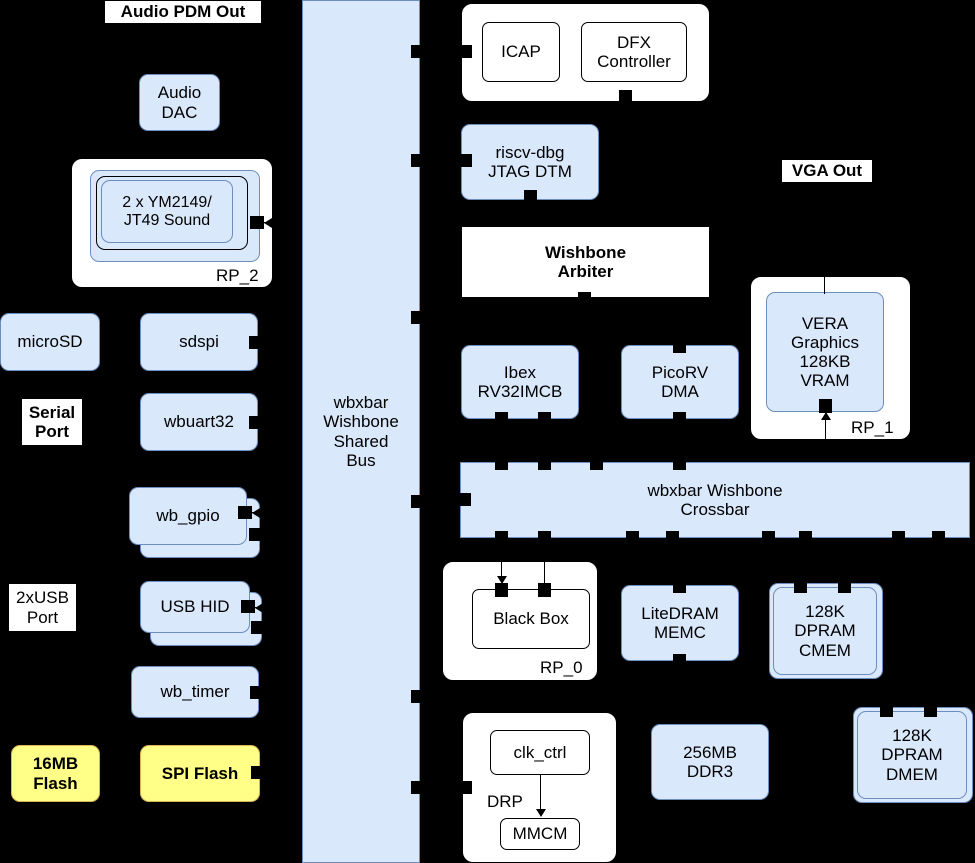 The height and width of the screenshot is (863, 975). What do you see at coordinates (672, 538) in the screenshot?
I see `port-crossbar-bottom-d` at bounding box center [672, 538].